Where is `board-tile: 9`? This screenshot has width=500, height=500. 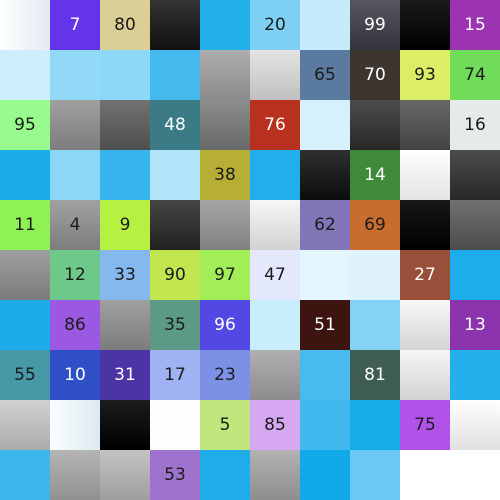 board-tile: 9 is located at coordinates (125, 225).